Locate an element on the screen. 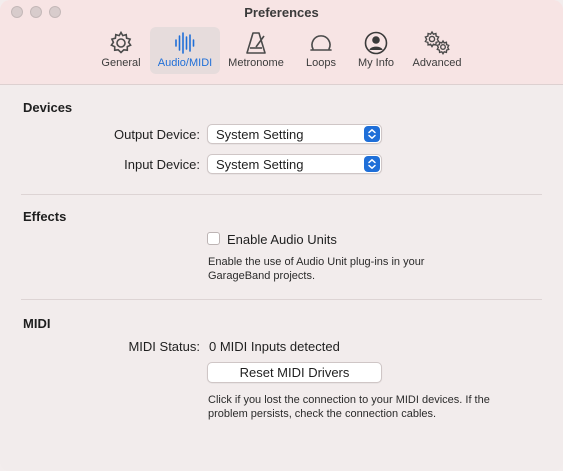  tab-metronome: Metronome is located at coordinates (256, 50).